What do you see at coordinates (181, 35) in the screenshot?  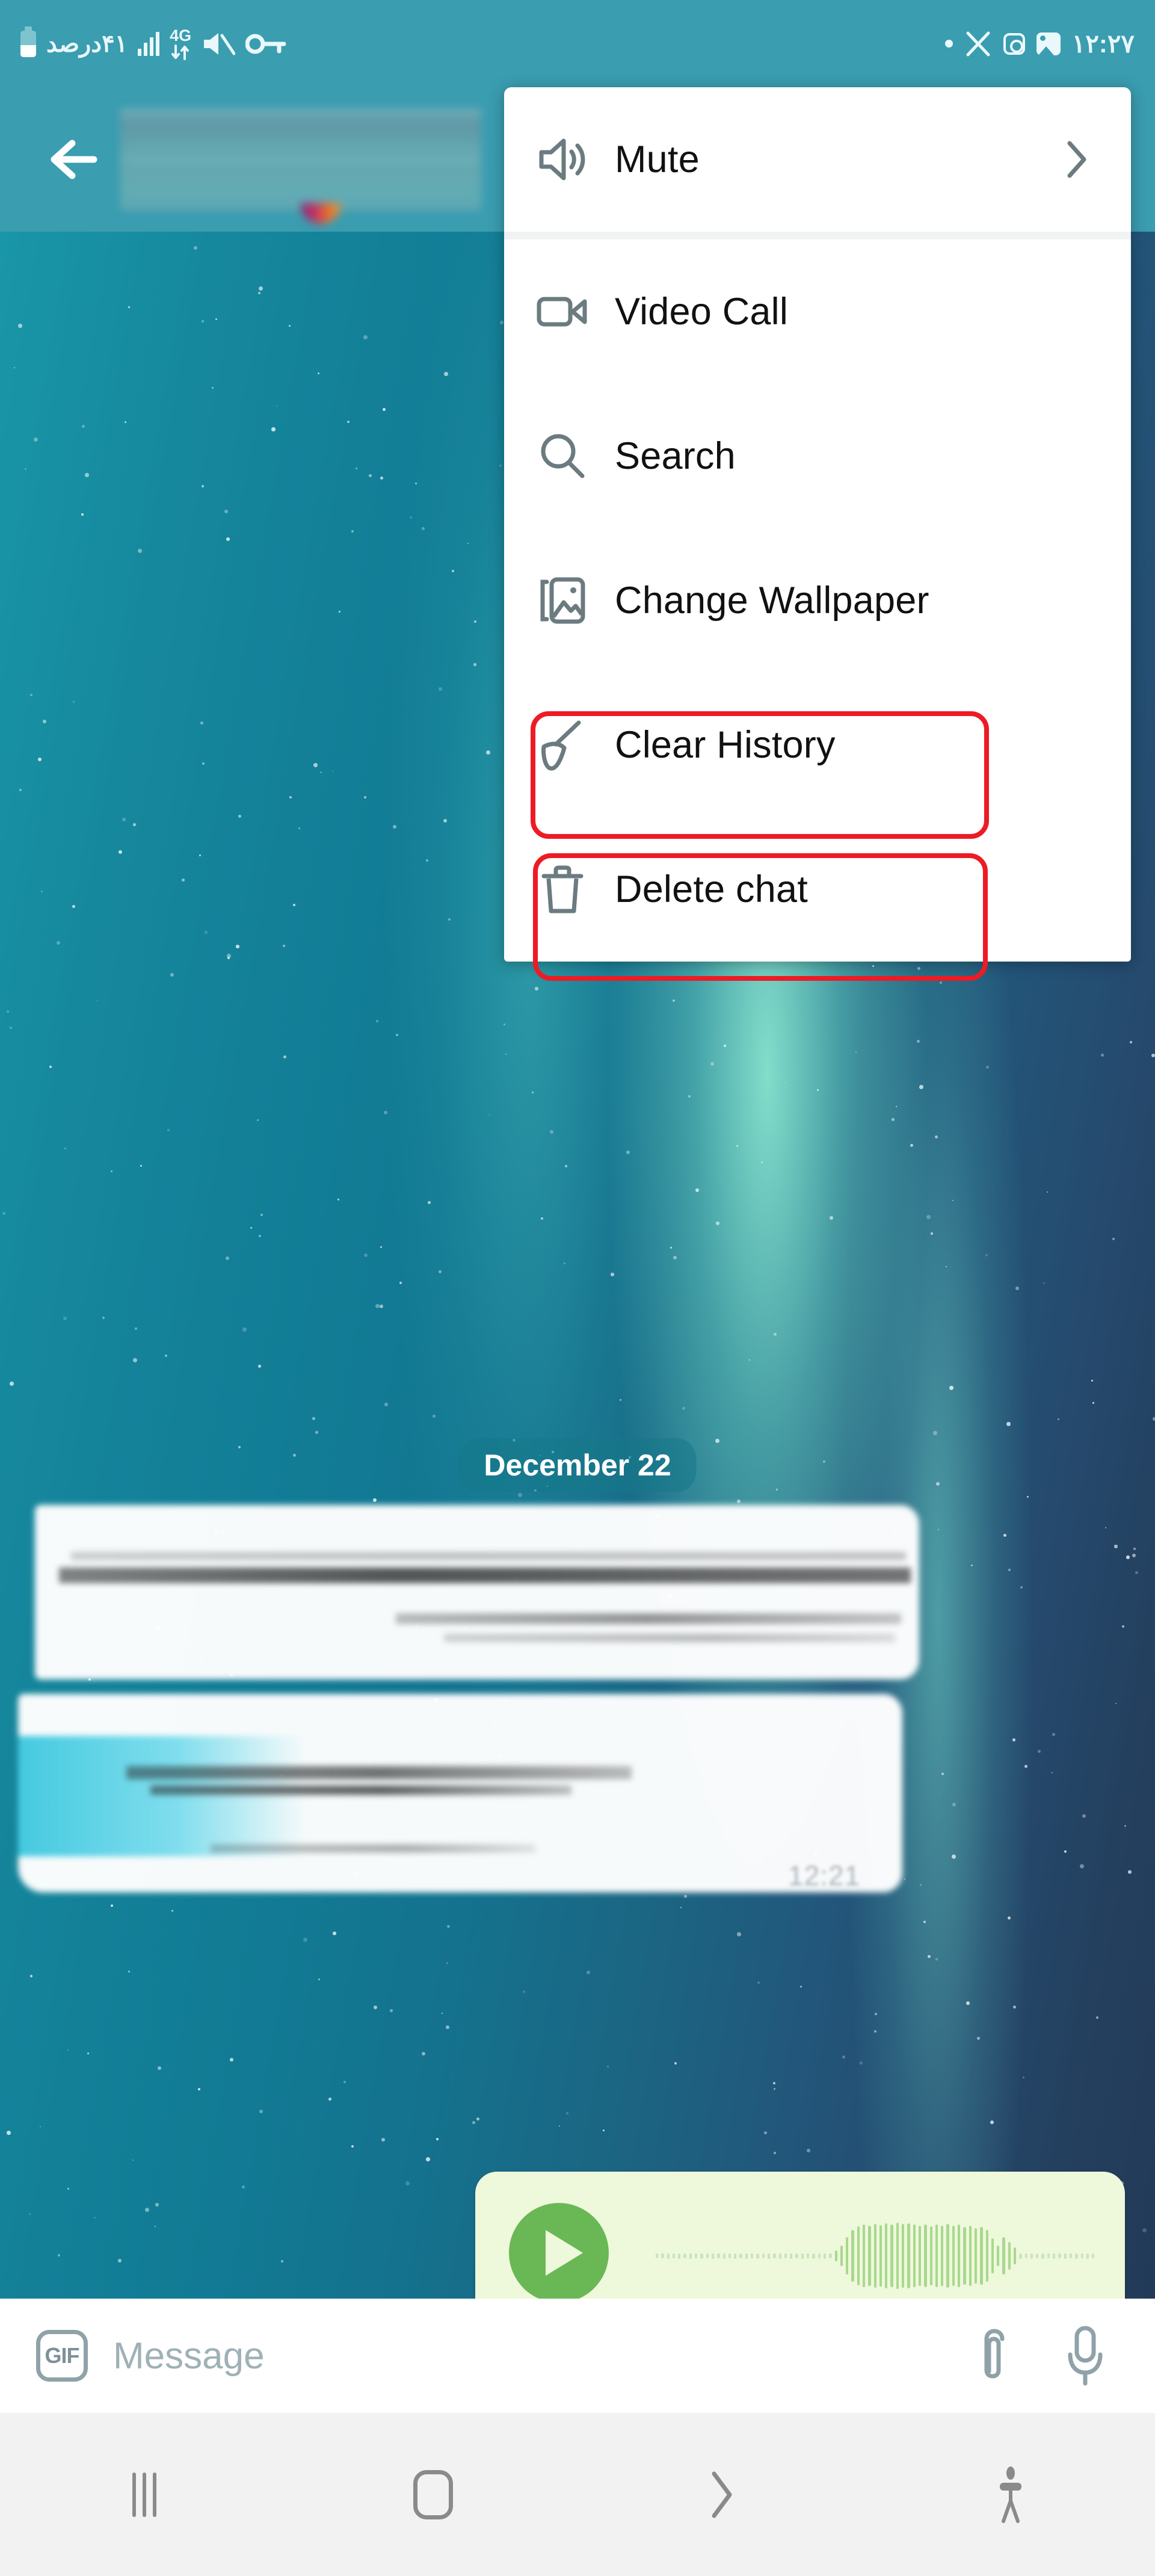 I see `network-type-label: 4G` at bounding box center [181, 35].